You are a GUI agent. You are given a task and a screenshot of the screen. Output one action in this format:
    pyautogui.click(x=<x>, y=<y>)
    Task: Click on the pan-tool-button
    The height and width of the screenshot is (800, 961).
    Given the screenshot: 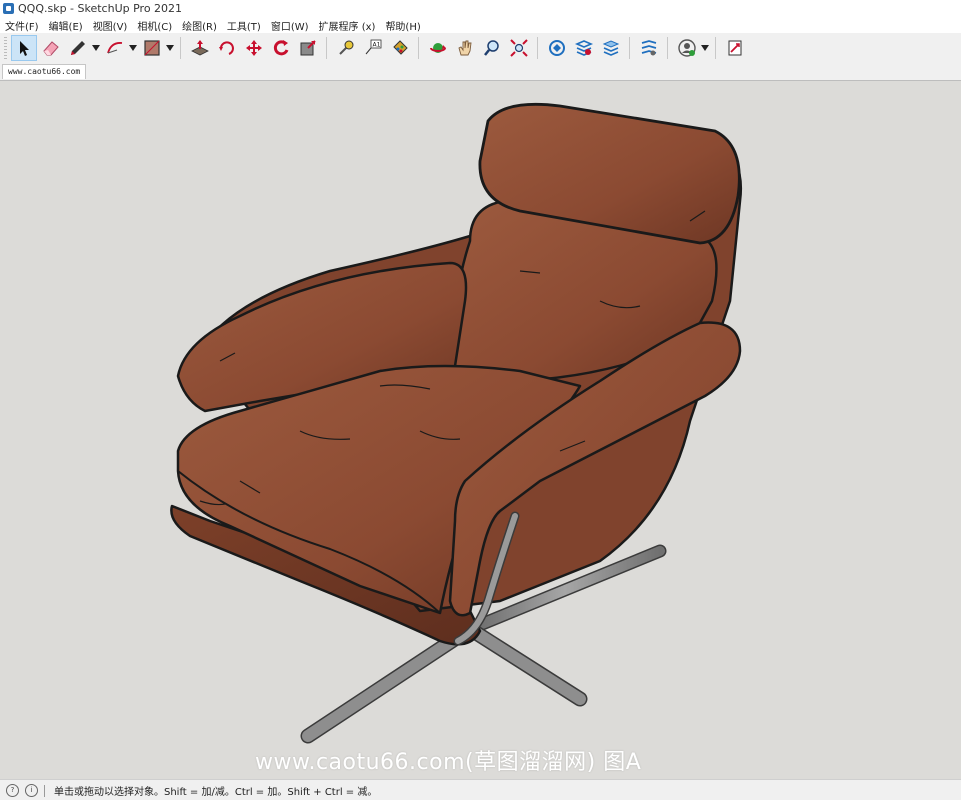 What is the action you would take?
    pyautogui.click(x=465, y=48)
    